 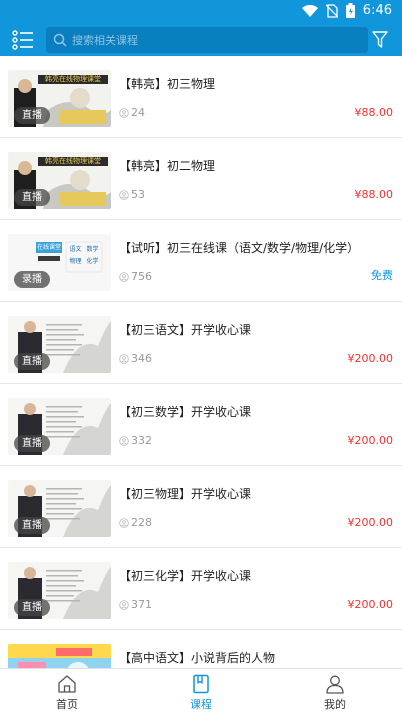 I want to click on course-thumbnail, so click(x=59, y=656).